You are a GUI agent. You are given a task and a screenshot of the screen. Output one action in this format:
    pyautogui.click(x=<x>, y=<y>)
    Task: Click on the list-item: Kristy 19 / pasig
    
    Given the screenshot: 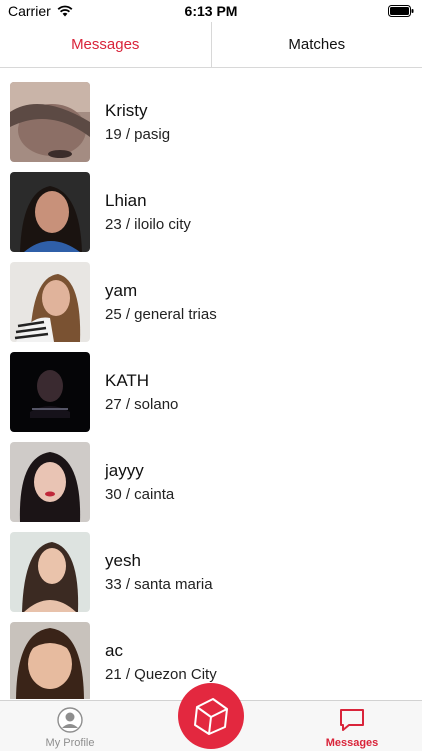 What is the action you would take?
    pyautogui.click(x=211, y=113)
    